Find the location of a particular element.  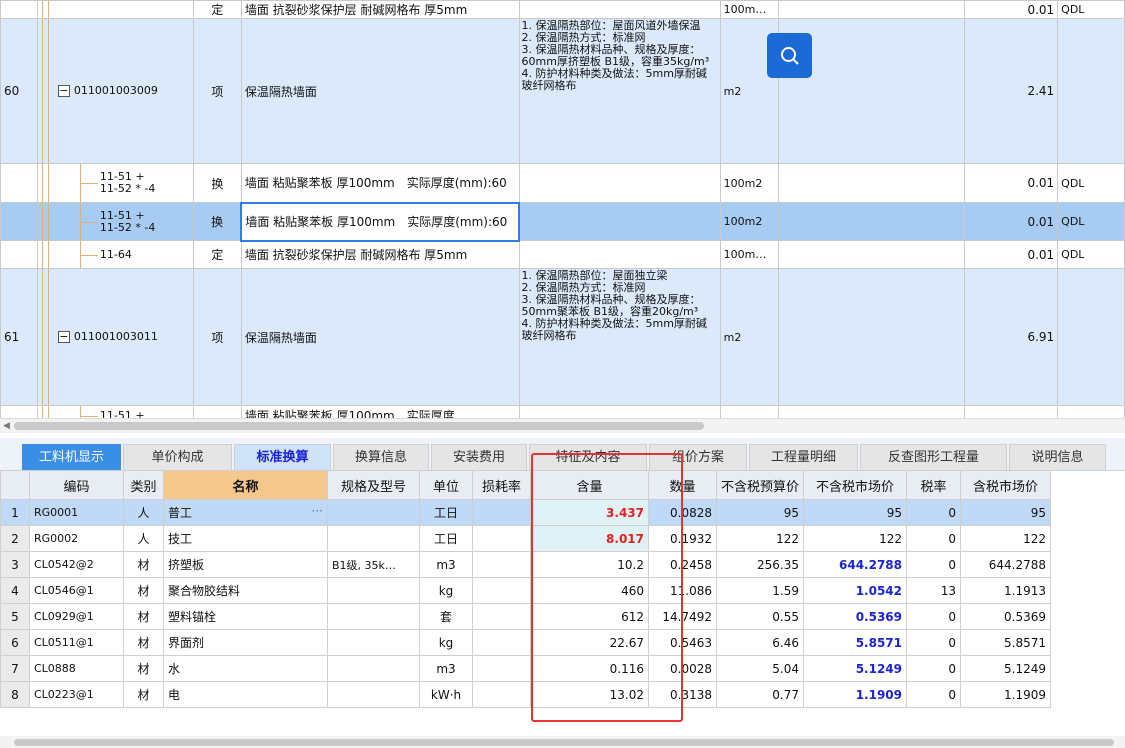

budget-cell: 5.04 is located at coordinates (760, 668).